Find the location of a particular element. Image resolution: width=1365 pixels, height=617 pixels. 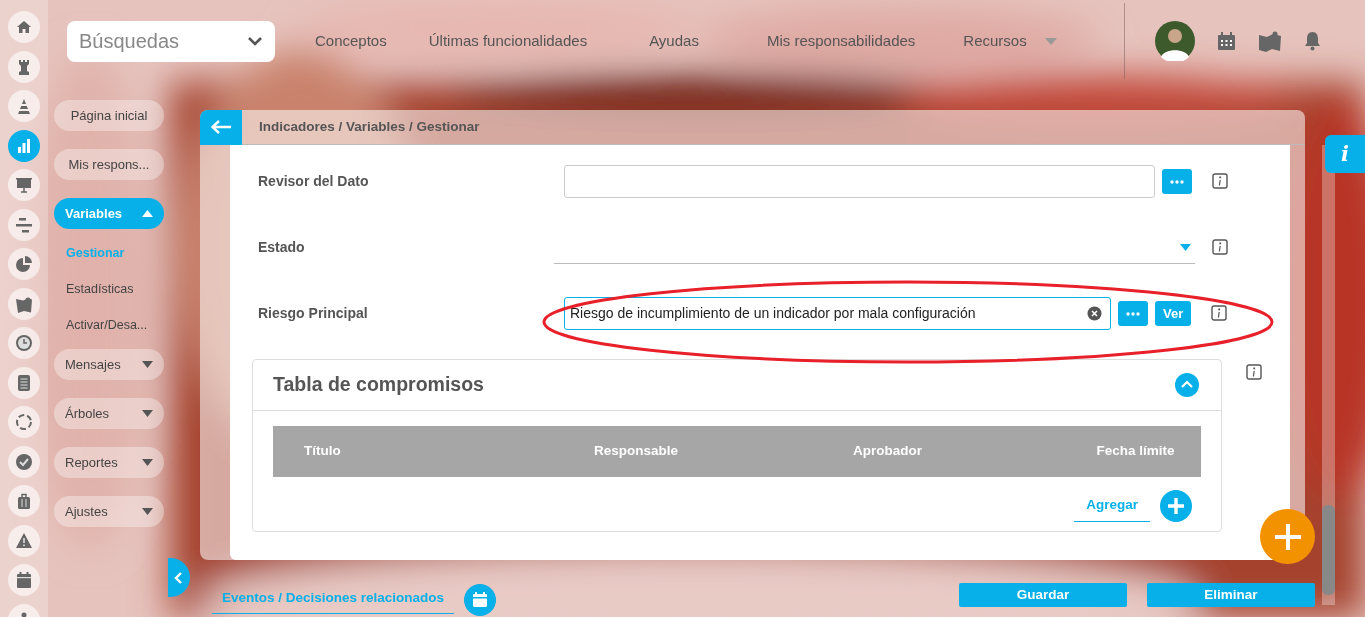

column-header: Aprobador is located at coordinates (887, 451).